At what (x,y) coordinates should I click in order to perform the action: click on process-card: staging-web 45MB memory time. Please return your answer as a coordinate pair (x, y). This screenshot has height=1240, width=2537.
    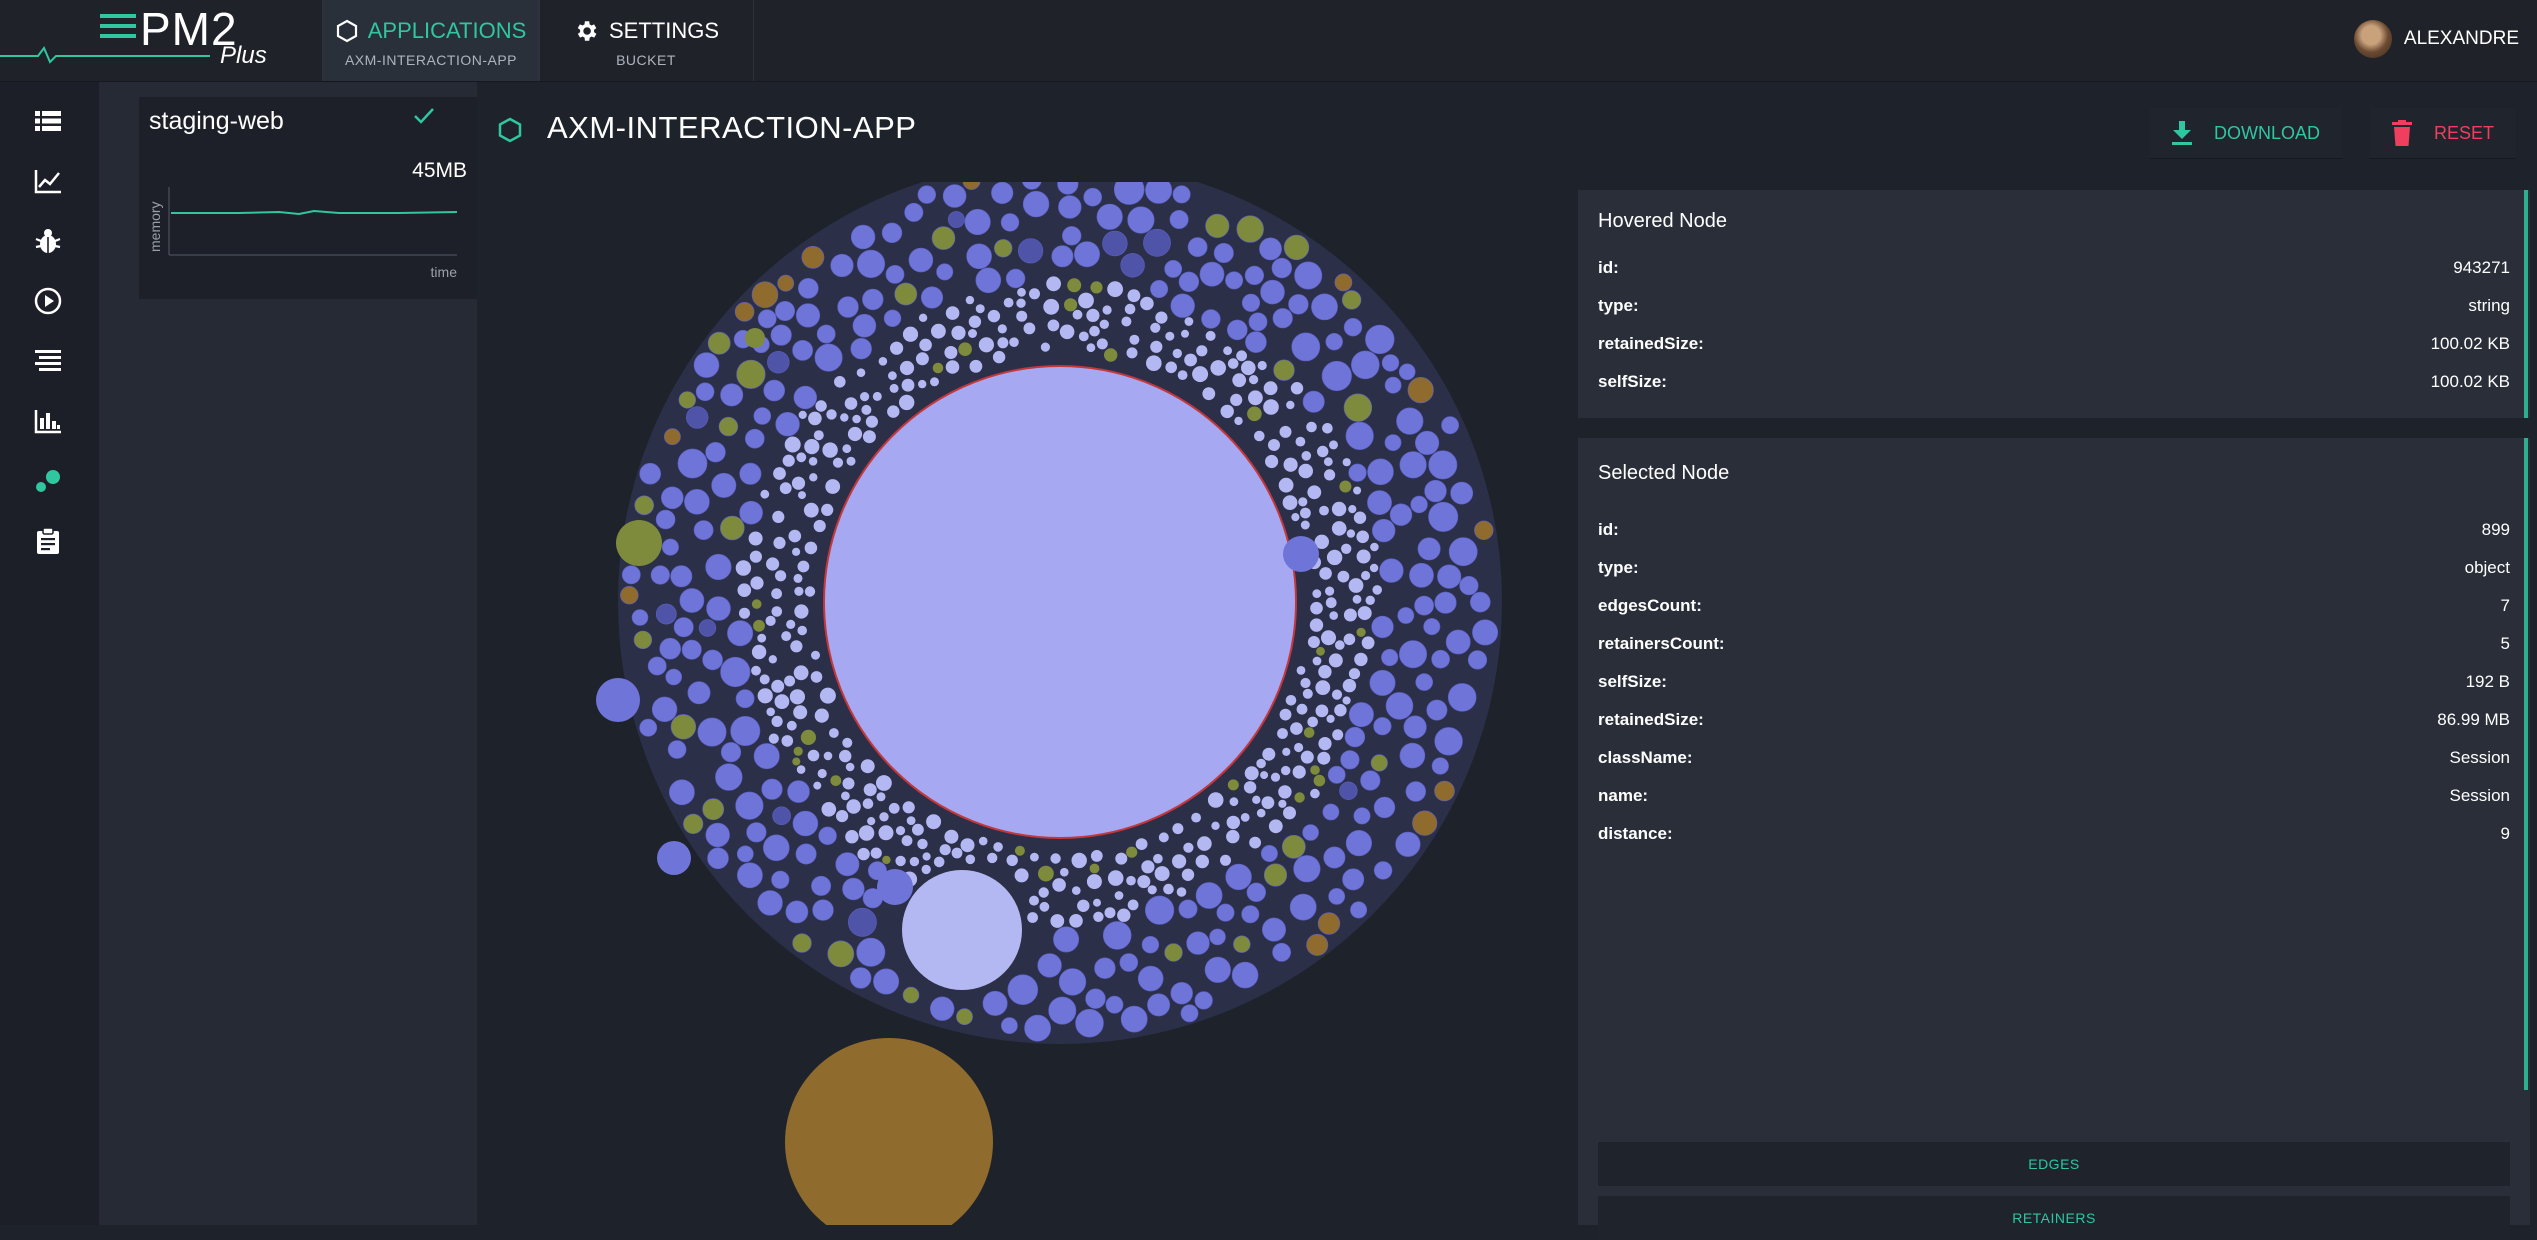
    Looking at the image, I should click on (308, 198).